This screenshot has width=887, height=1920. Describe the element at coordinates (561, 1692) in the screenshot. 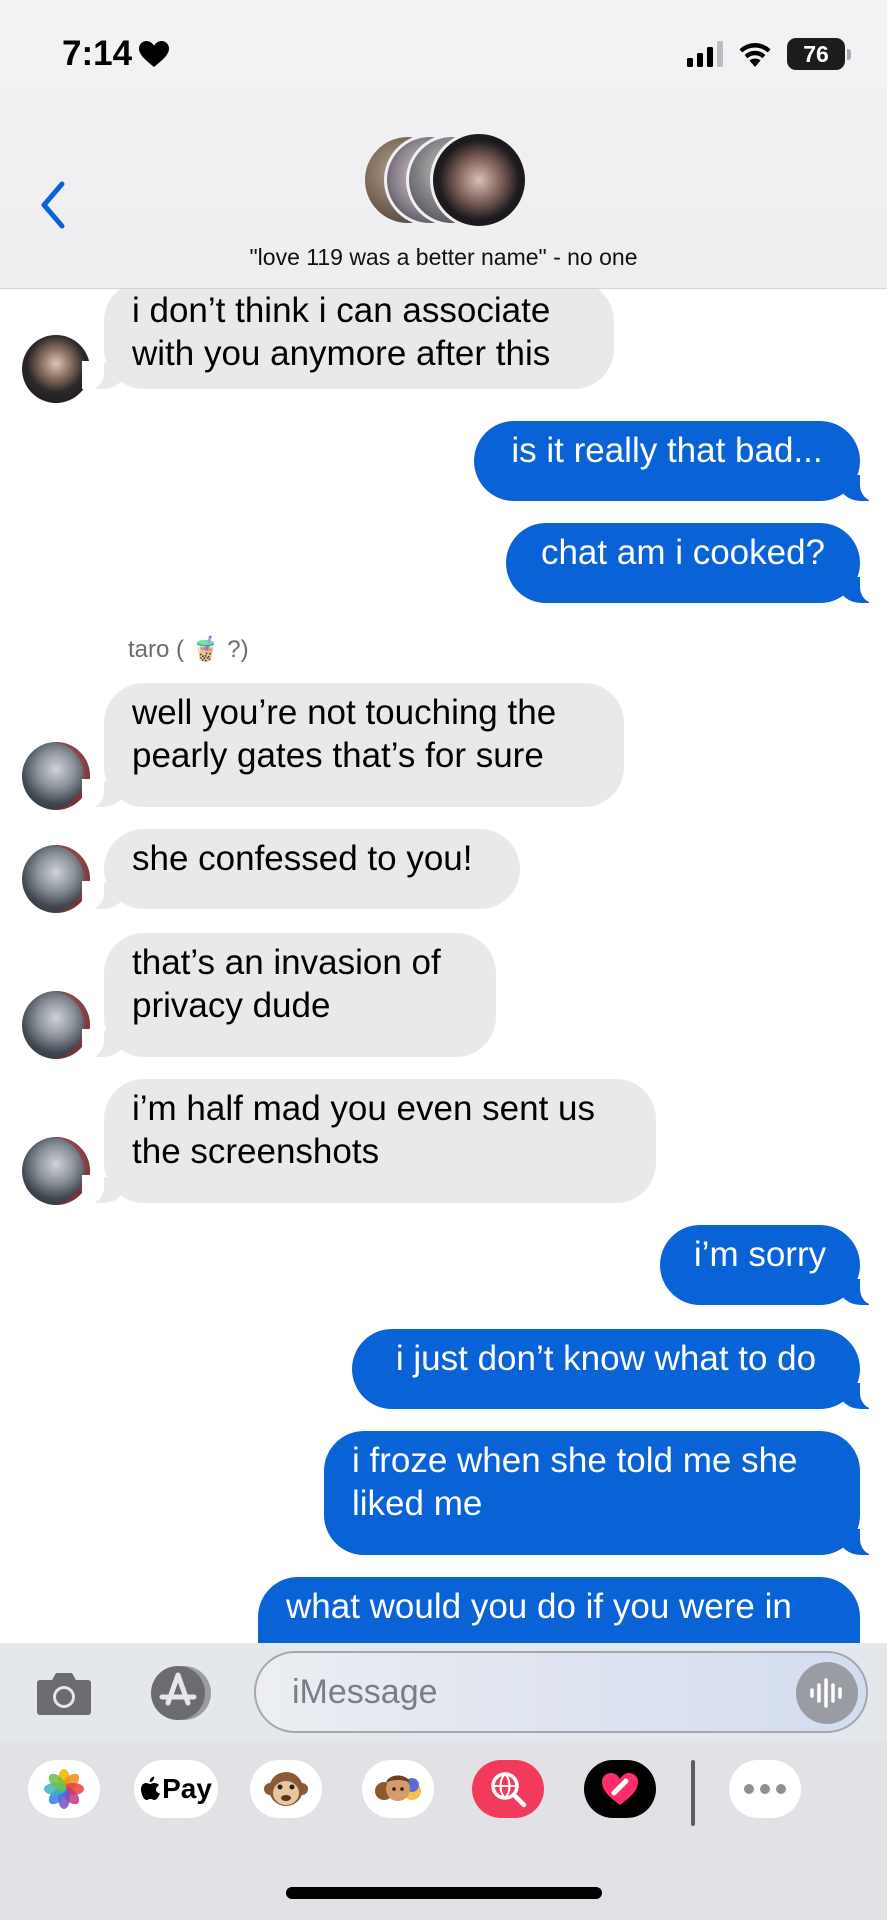

I see `message-input: iMessage` at that location.